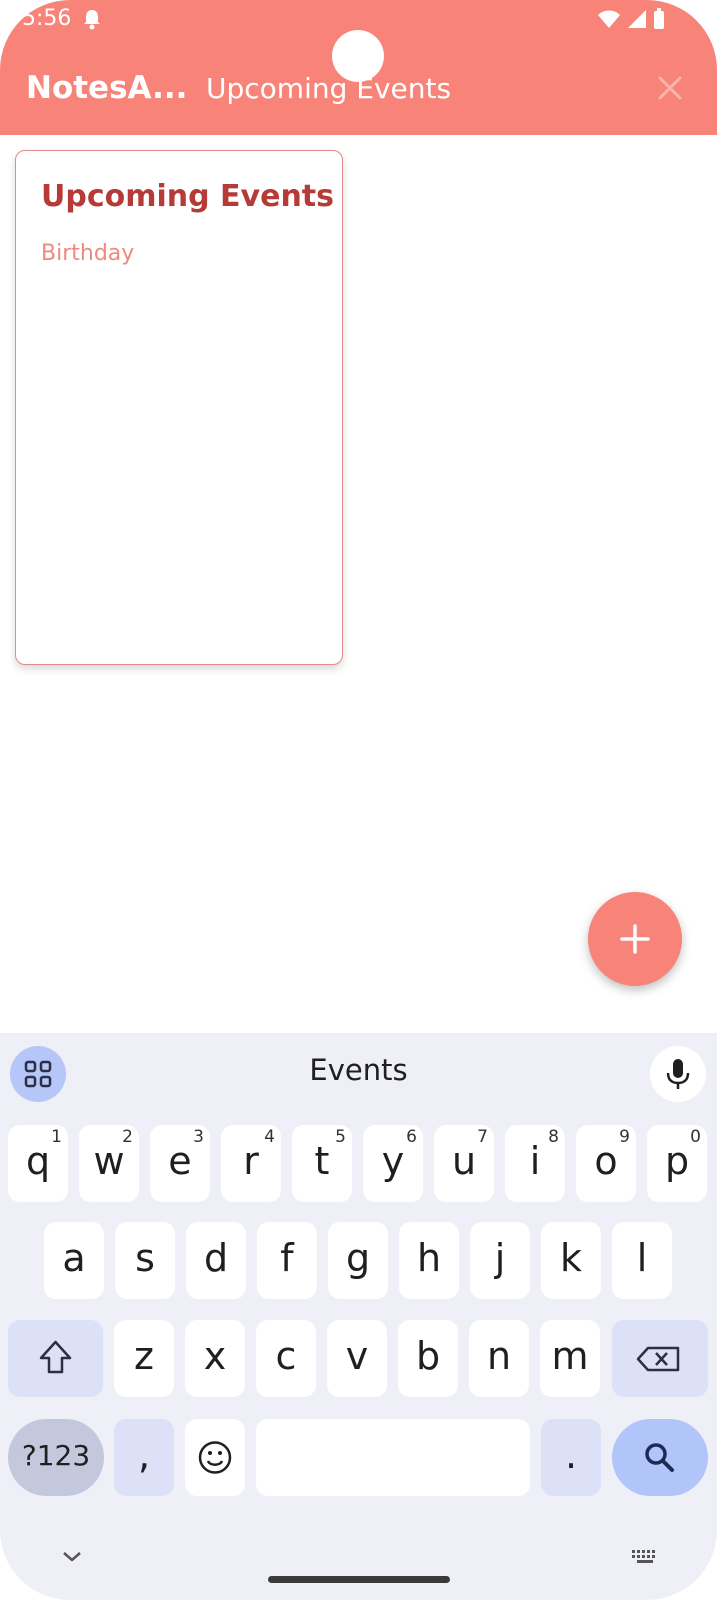  I want to click on key-number-hint: 5, so click(340, 1137).